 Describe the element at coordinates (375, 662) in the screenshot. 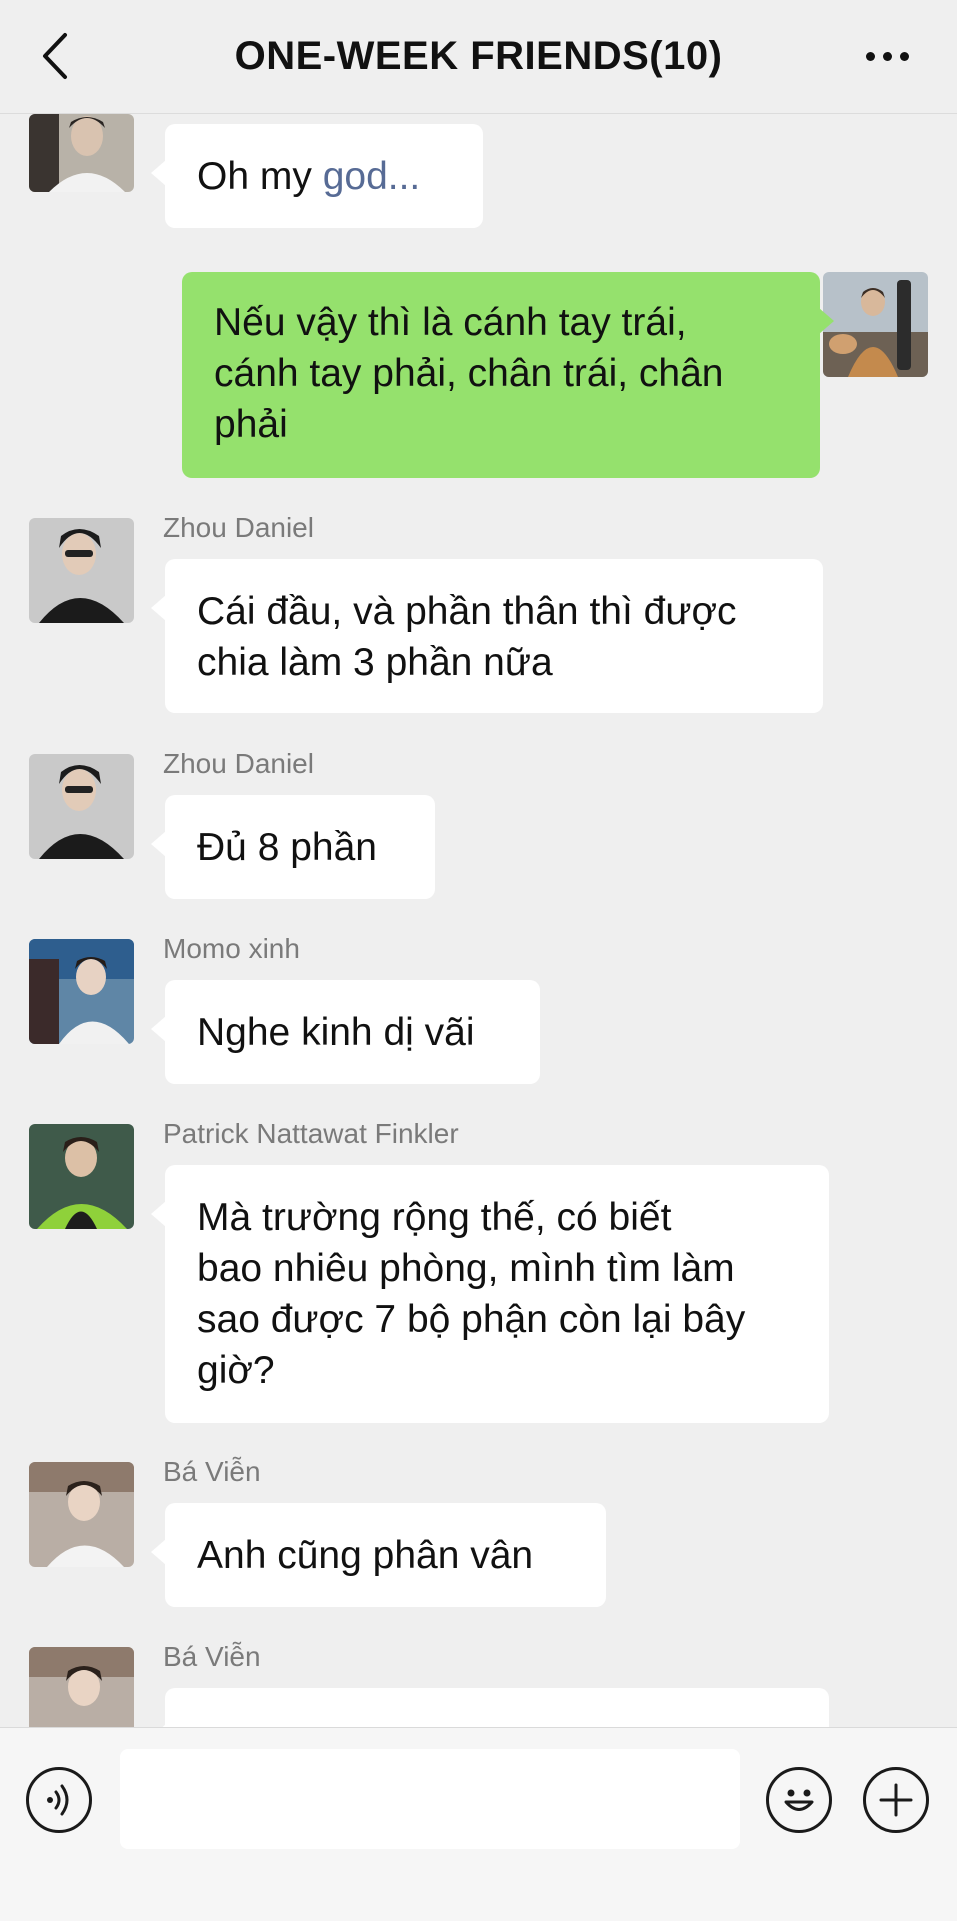

I see `message-line: chia làm 3 phần nữa` at that location.